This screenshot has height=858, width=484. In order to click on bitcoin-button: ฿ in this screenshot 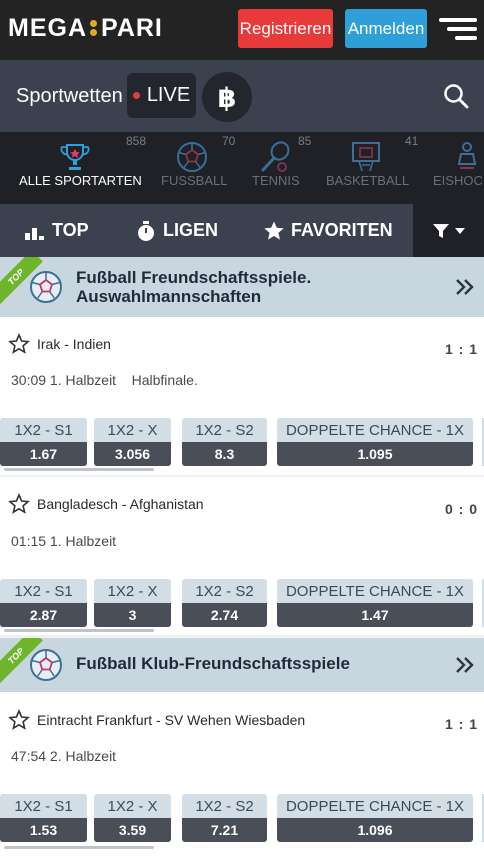, I will do `click(227, 97)`.